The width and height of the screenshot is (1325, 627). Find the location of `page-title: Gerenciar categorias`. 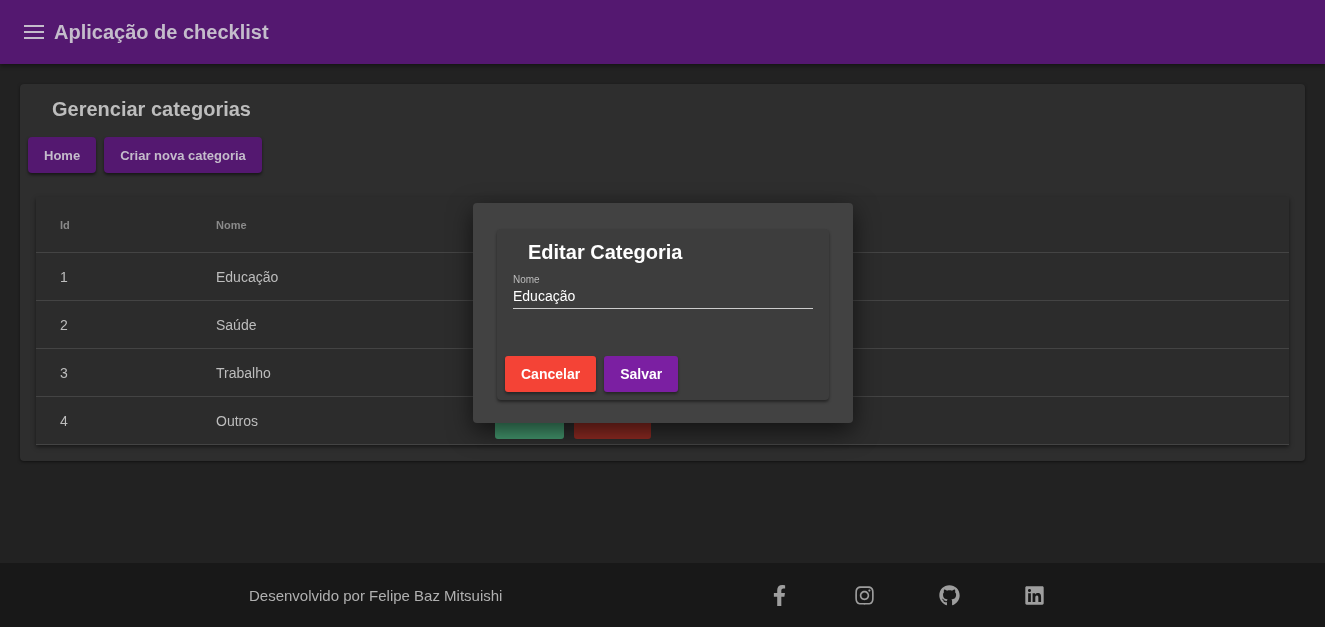

page-title: Gerenciar categorias is located at coordinates (152, 109).